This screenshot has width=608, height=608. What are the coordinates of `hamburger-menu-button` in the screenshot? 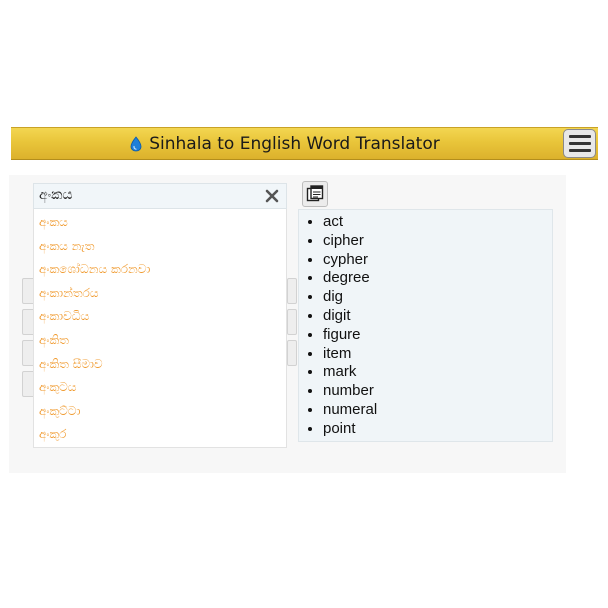 It's located at (579, 143).